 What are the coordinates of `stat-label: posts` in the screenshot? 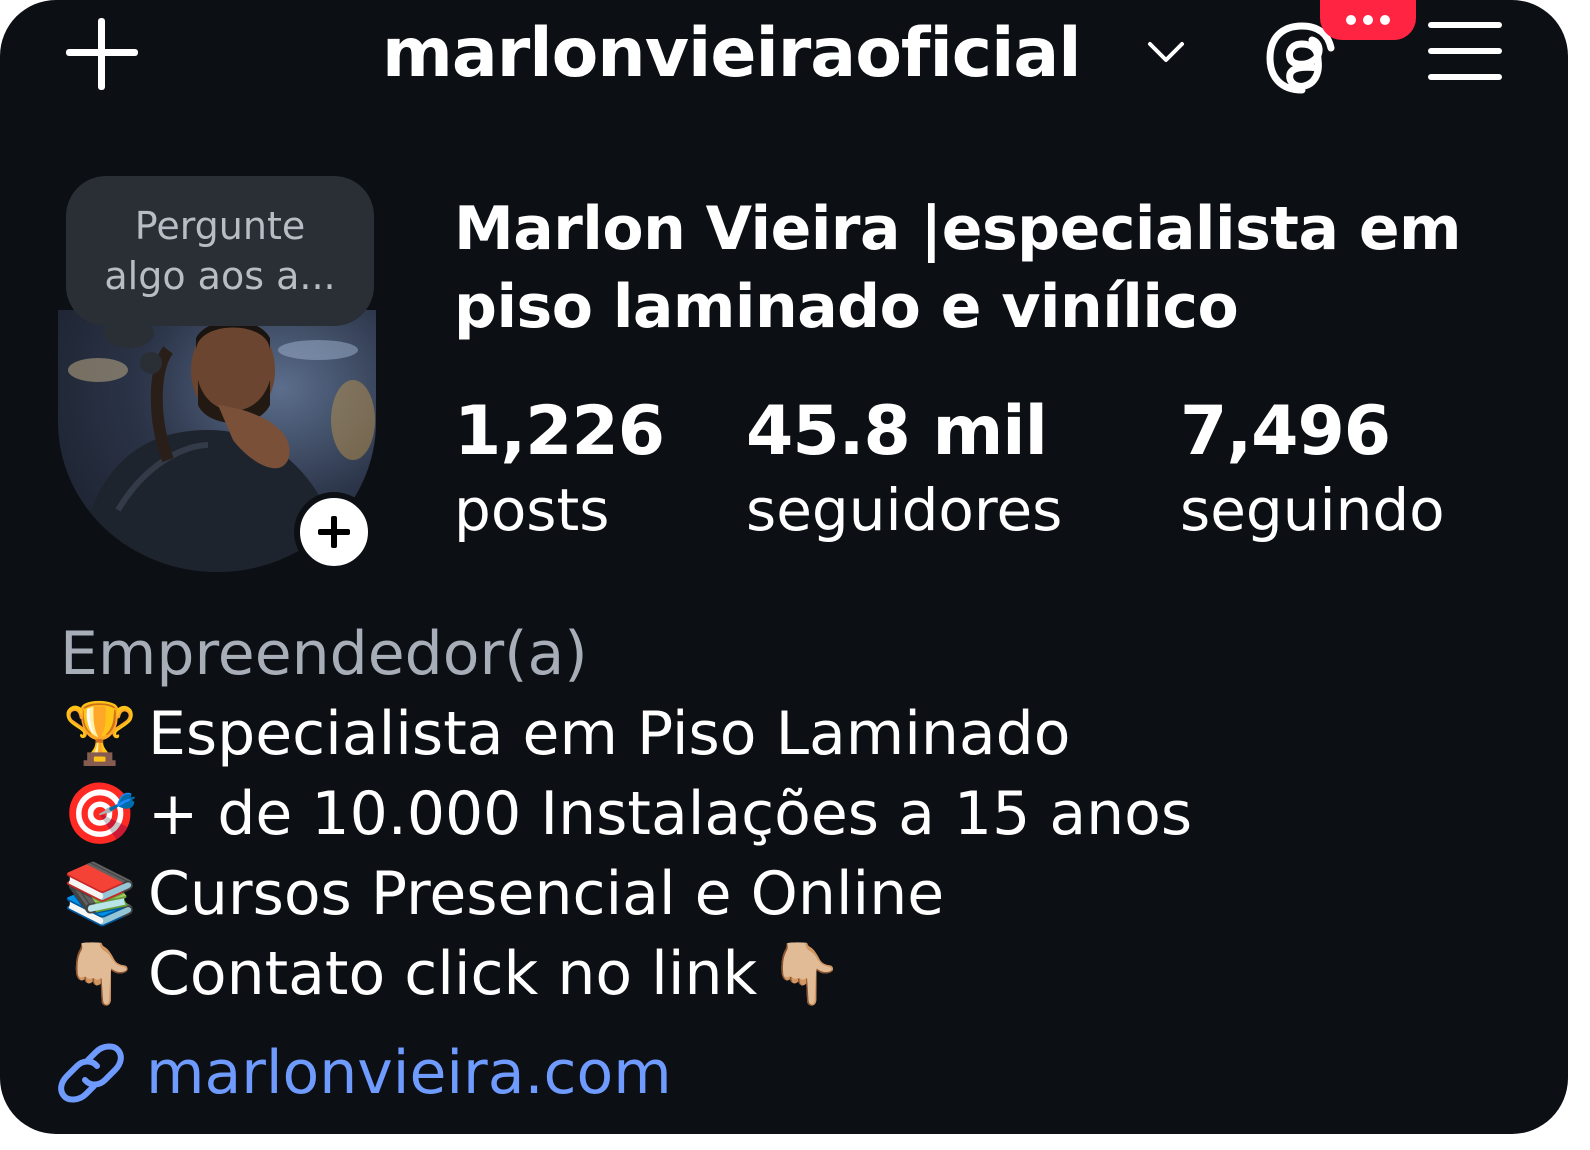 It's located at (532, 510).